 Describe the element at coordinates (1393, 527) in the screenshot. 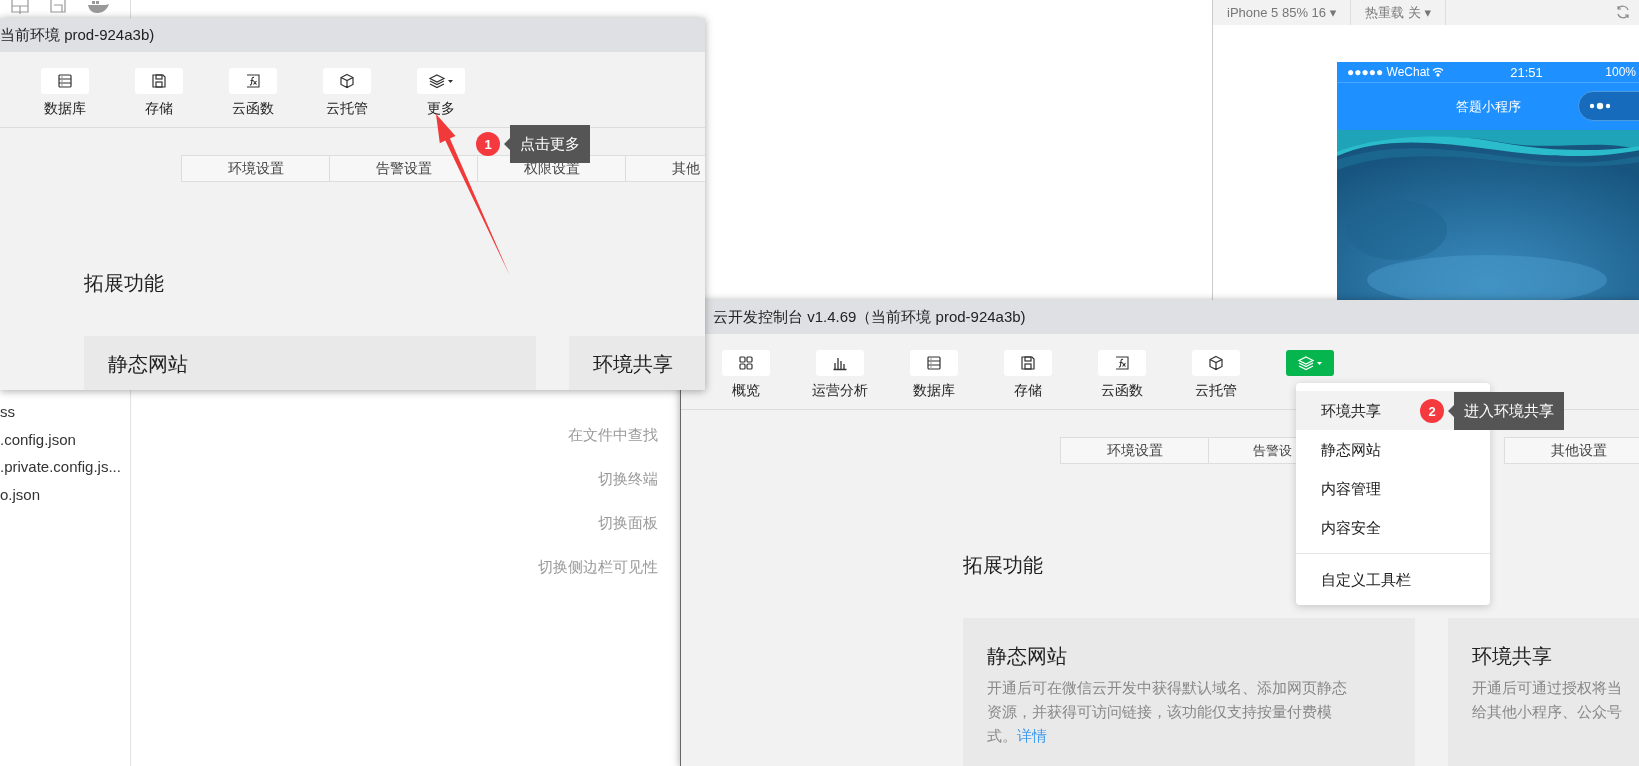

I see `menu-item: 内容安全` at that location.